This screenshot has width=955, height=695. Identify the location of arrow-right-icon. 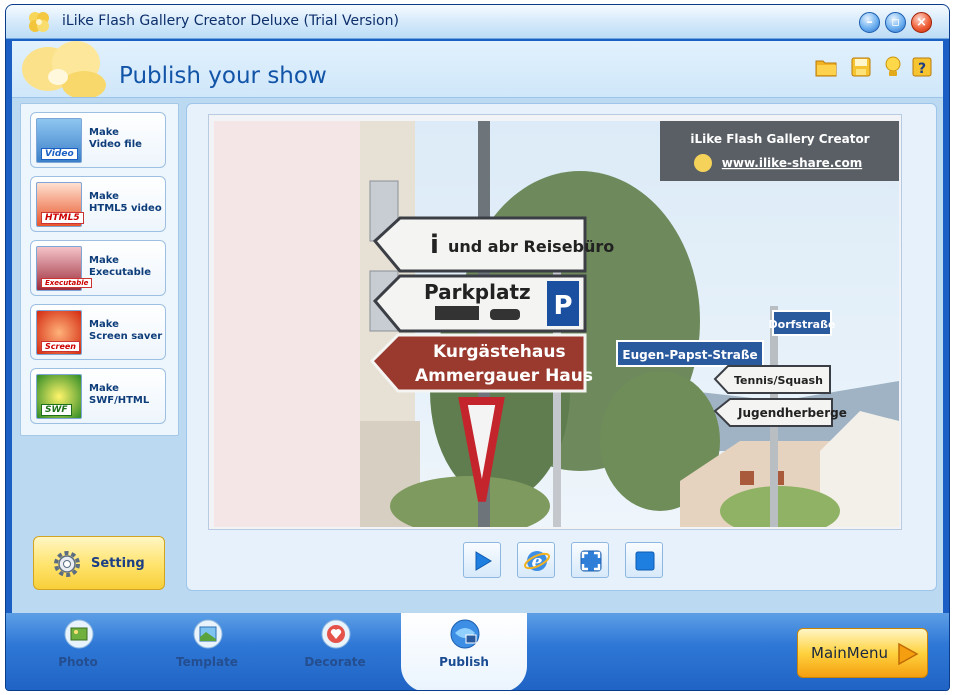
(908, 654).